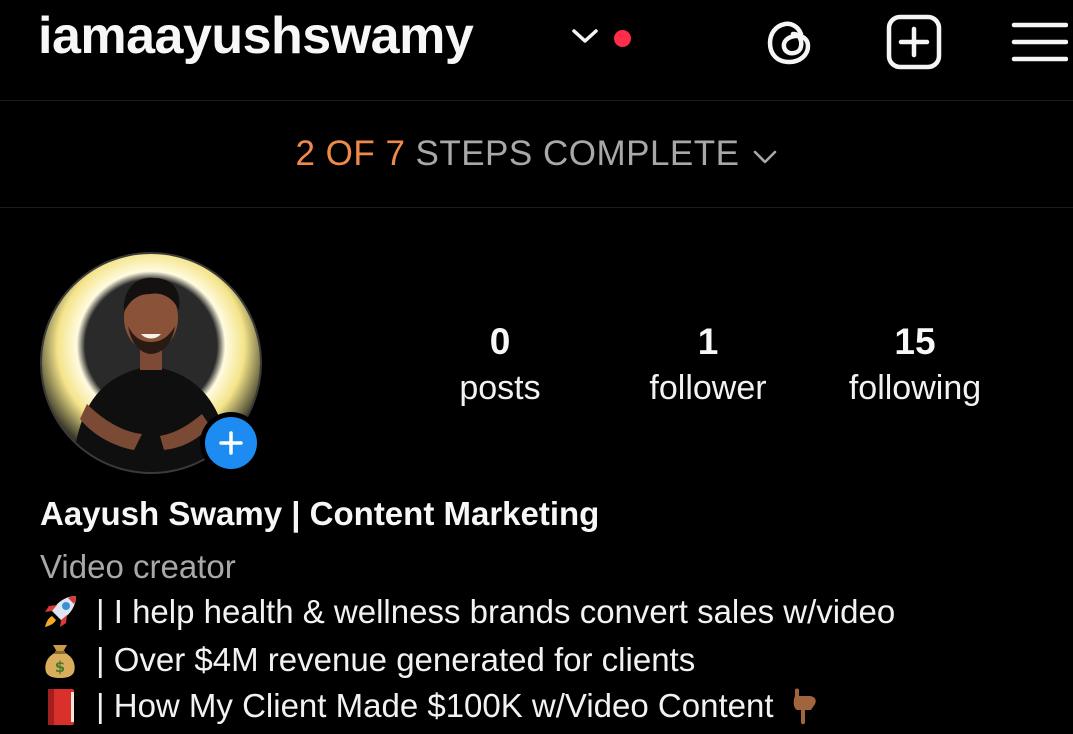  What do you see at coordinates (396, 659) in the screenshot?
I see `bio-text: | Over $4M revenue generated for clients` at bounding box center [396, 659].